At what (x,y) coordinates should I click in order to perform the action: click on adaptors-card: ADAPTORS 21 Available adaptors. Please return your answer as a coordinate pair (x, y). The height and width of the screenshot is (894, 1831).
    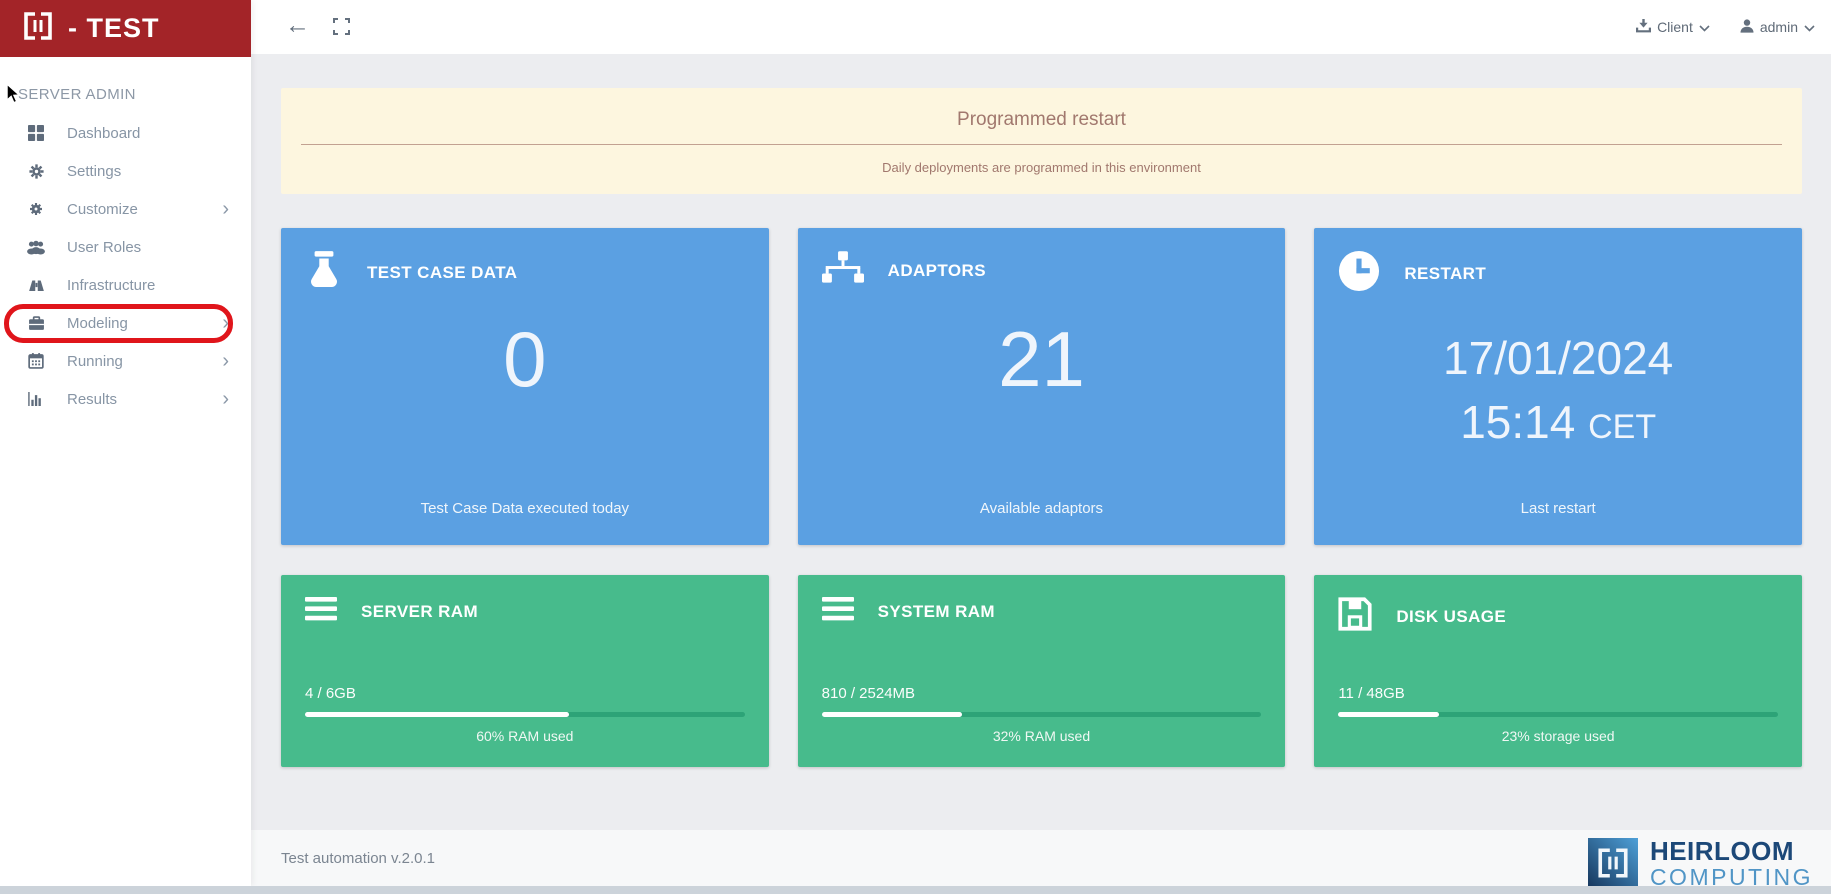
    Looking at the image, I should click on (1041, 386).